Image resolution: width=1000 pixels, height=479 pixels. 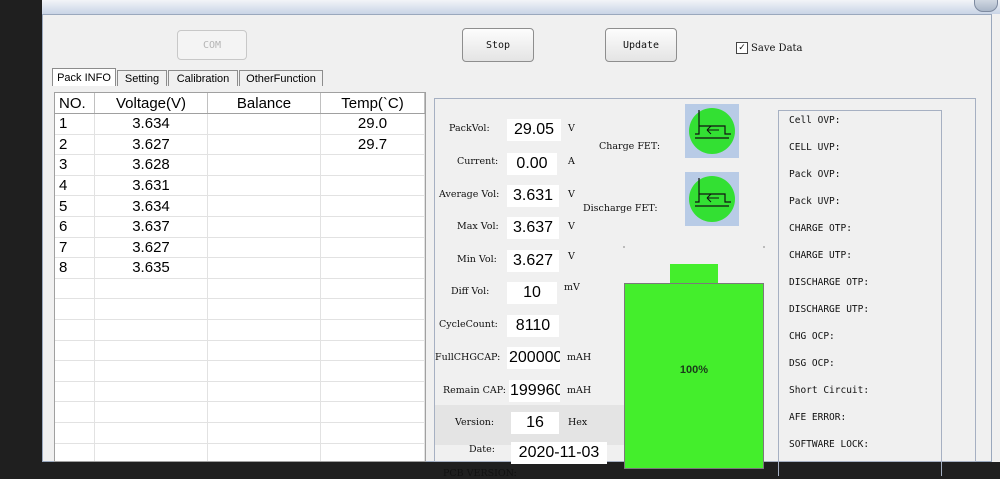 I want to click on pcb-version-label: PCB VERSION:, so click(x=480, y=473).